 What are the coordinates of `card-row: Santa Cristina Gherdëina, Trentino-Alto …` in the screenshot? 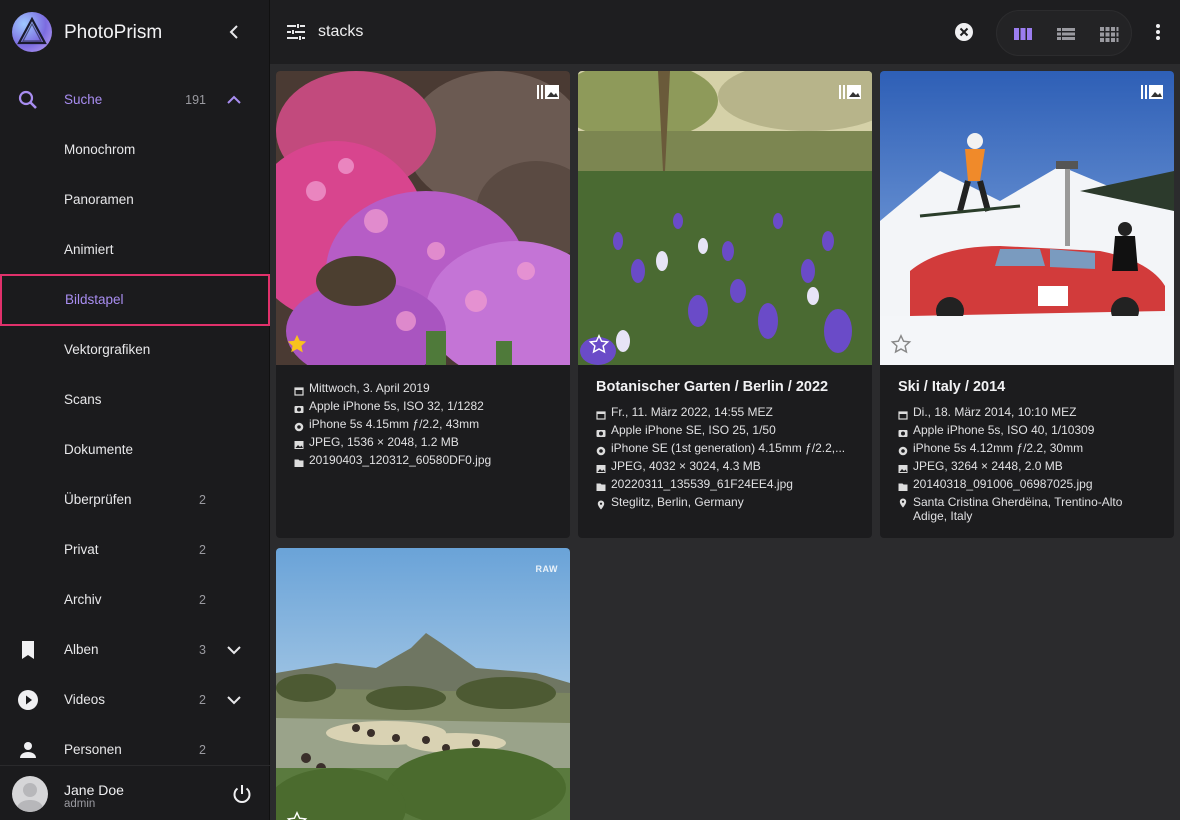 It's located at (1027, 509).